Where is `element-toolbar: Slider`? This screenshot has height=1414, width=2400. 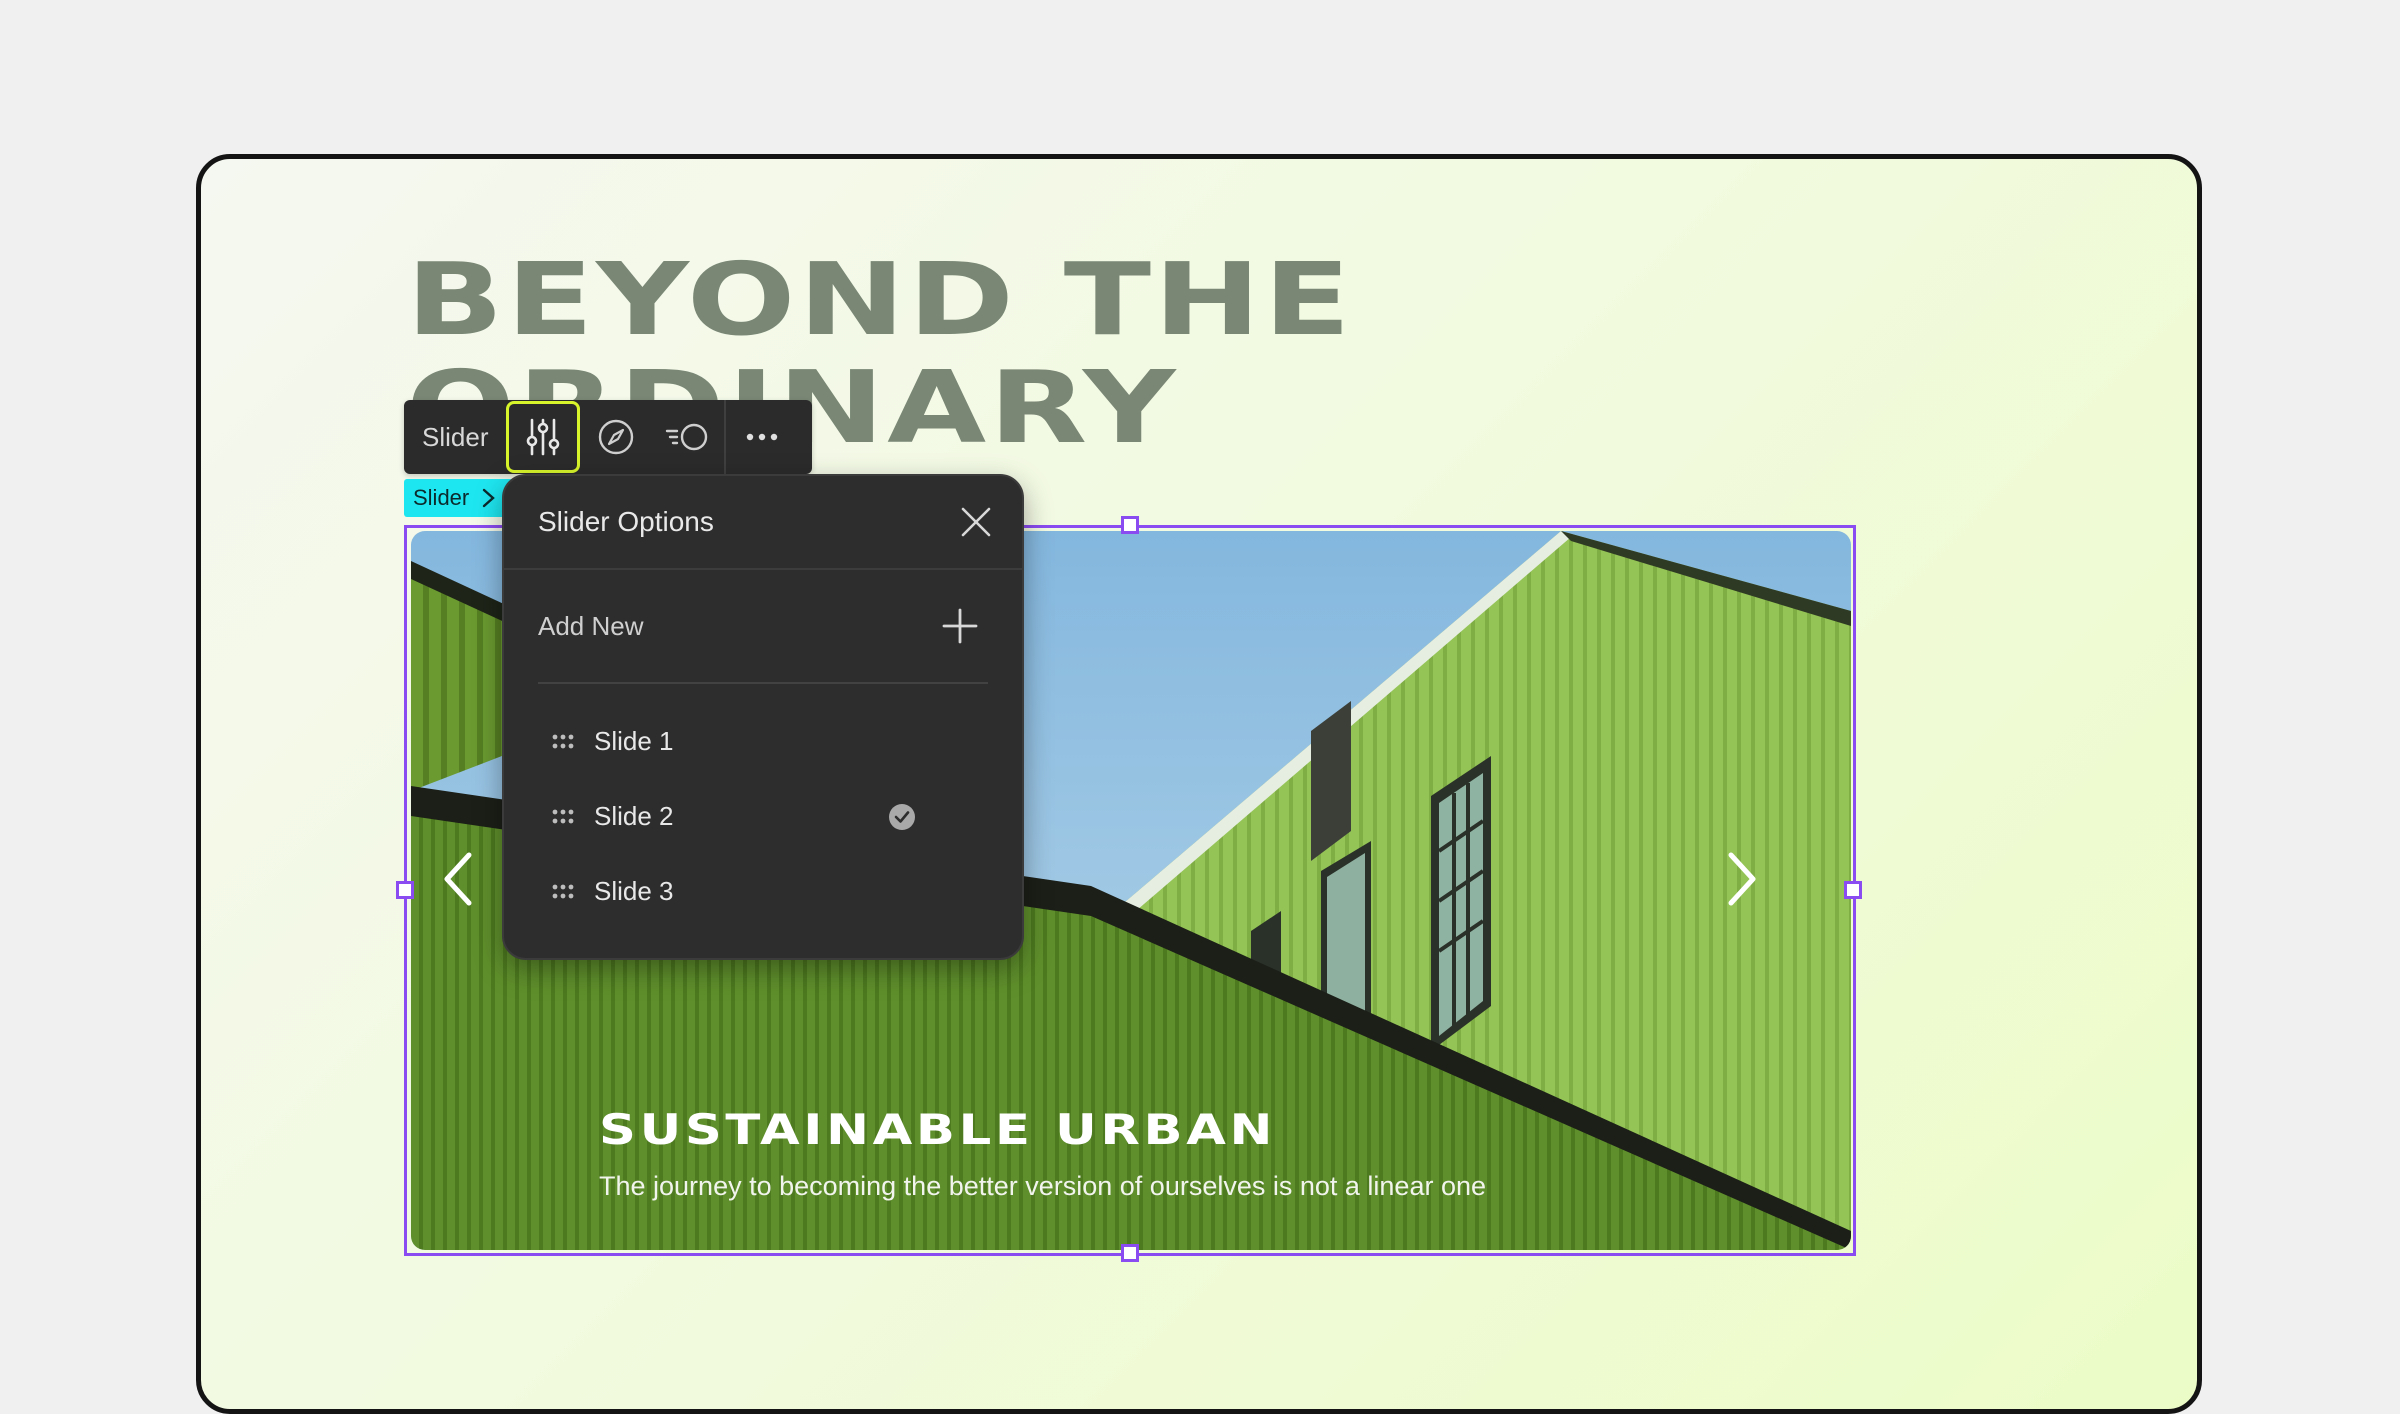
element-toolbar: Slider is located at coordinates (608, 437).